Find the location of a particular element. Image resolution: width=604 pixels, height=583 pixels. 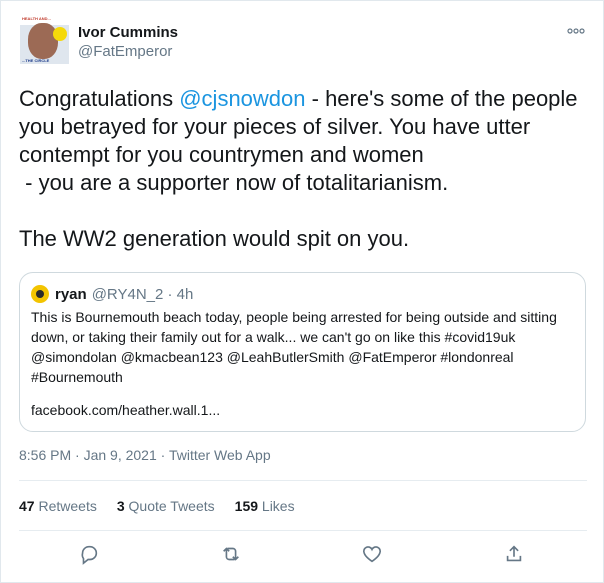

avatar-face is located at coordinates (43, 41).